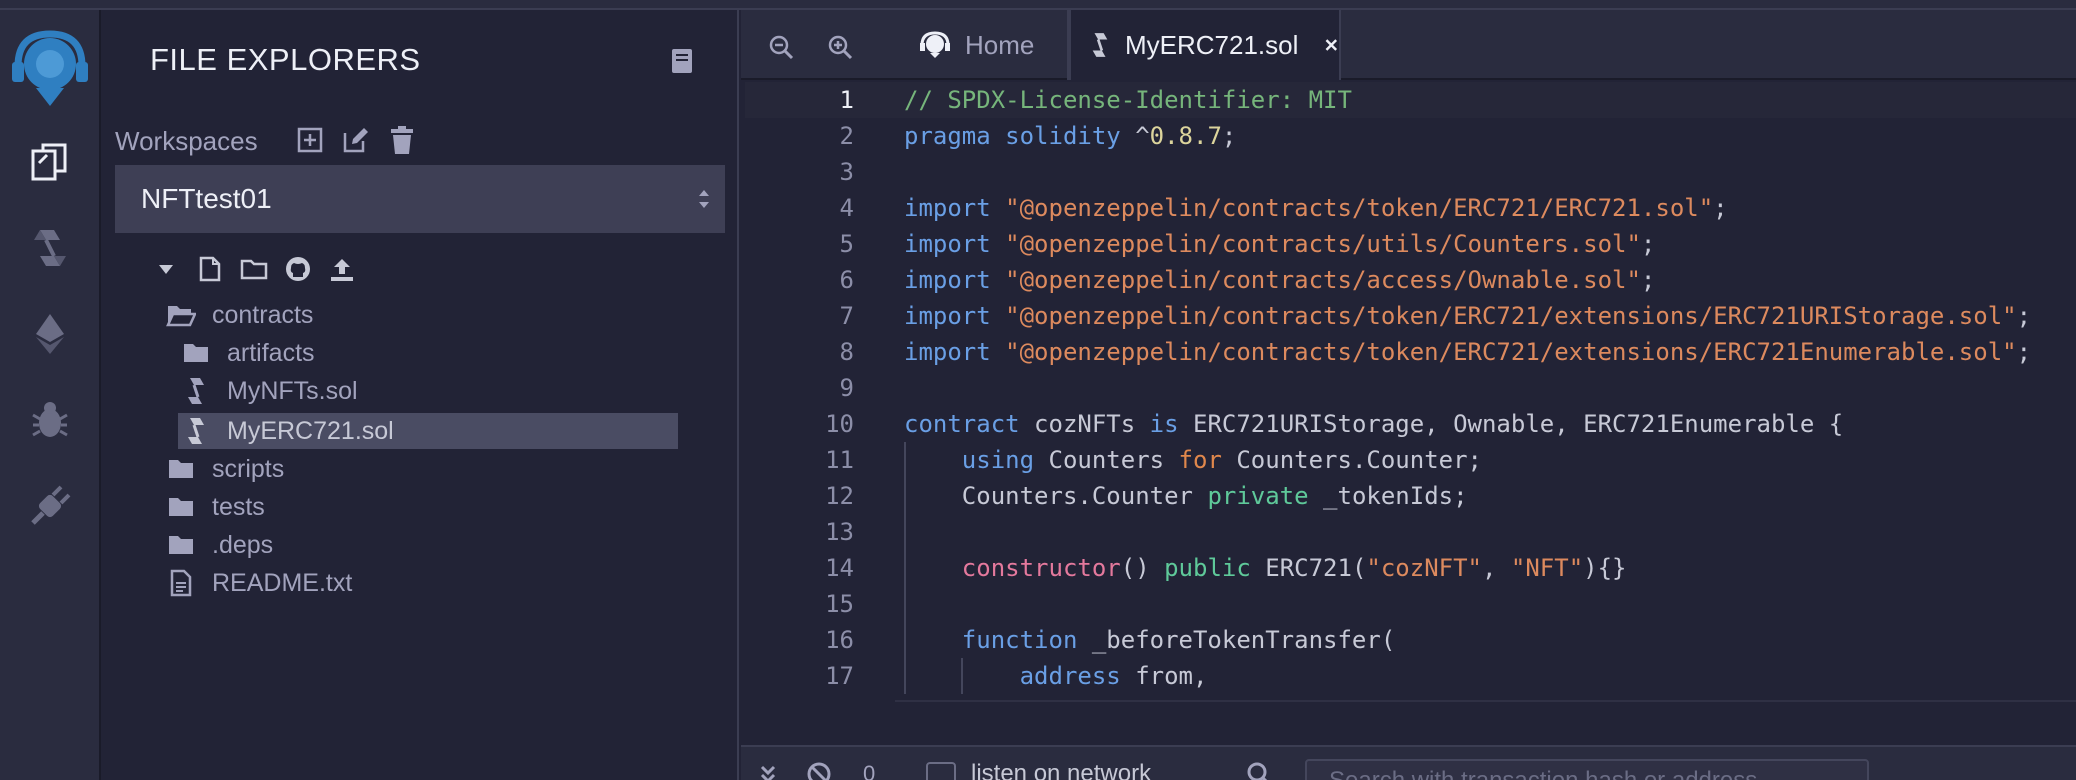  I want to click on code-line: 2 pragma solidity ^0.8.7;, so click(1038, 136).